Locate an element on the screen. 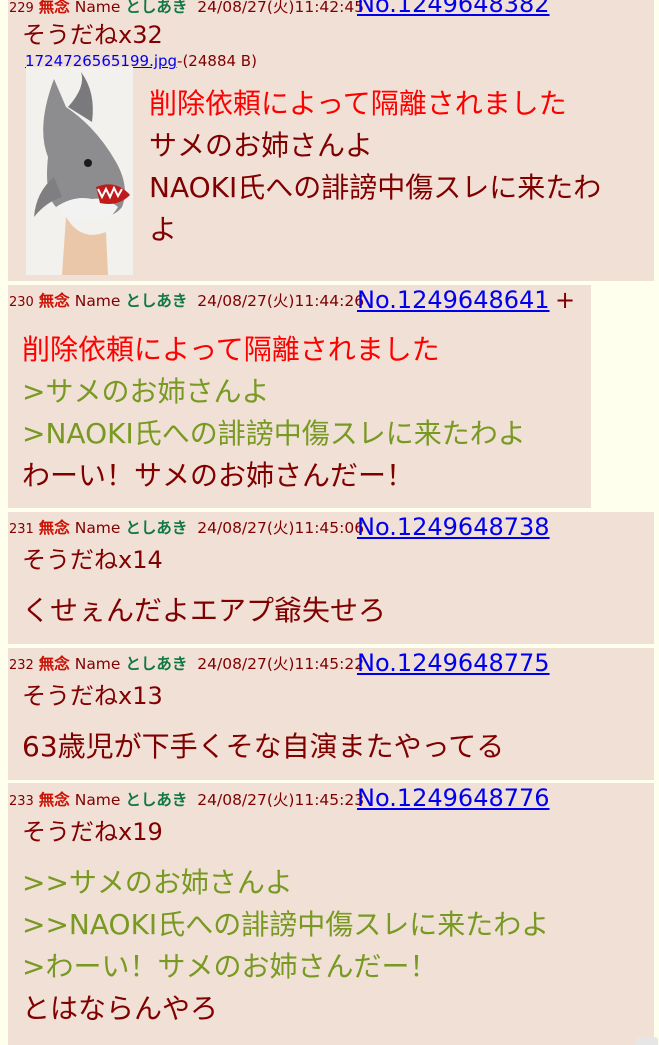 This screenshot has height=1045, width=659. message-line: NAOKI氏への誹謗中傷スレに来たわ is located at coordinates (375, 187).